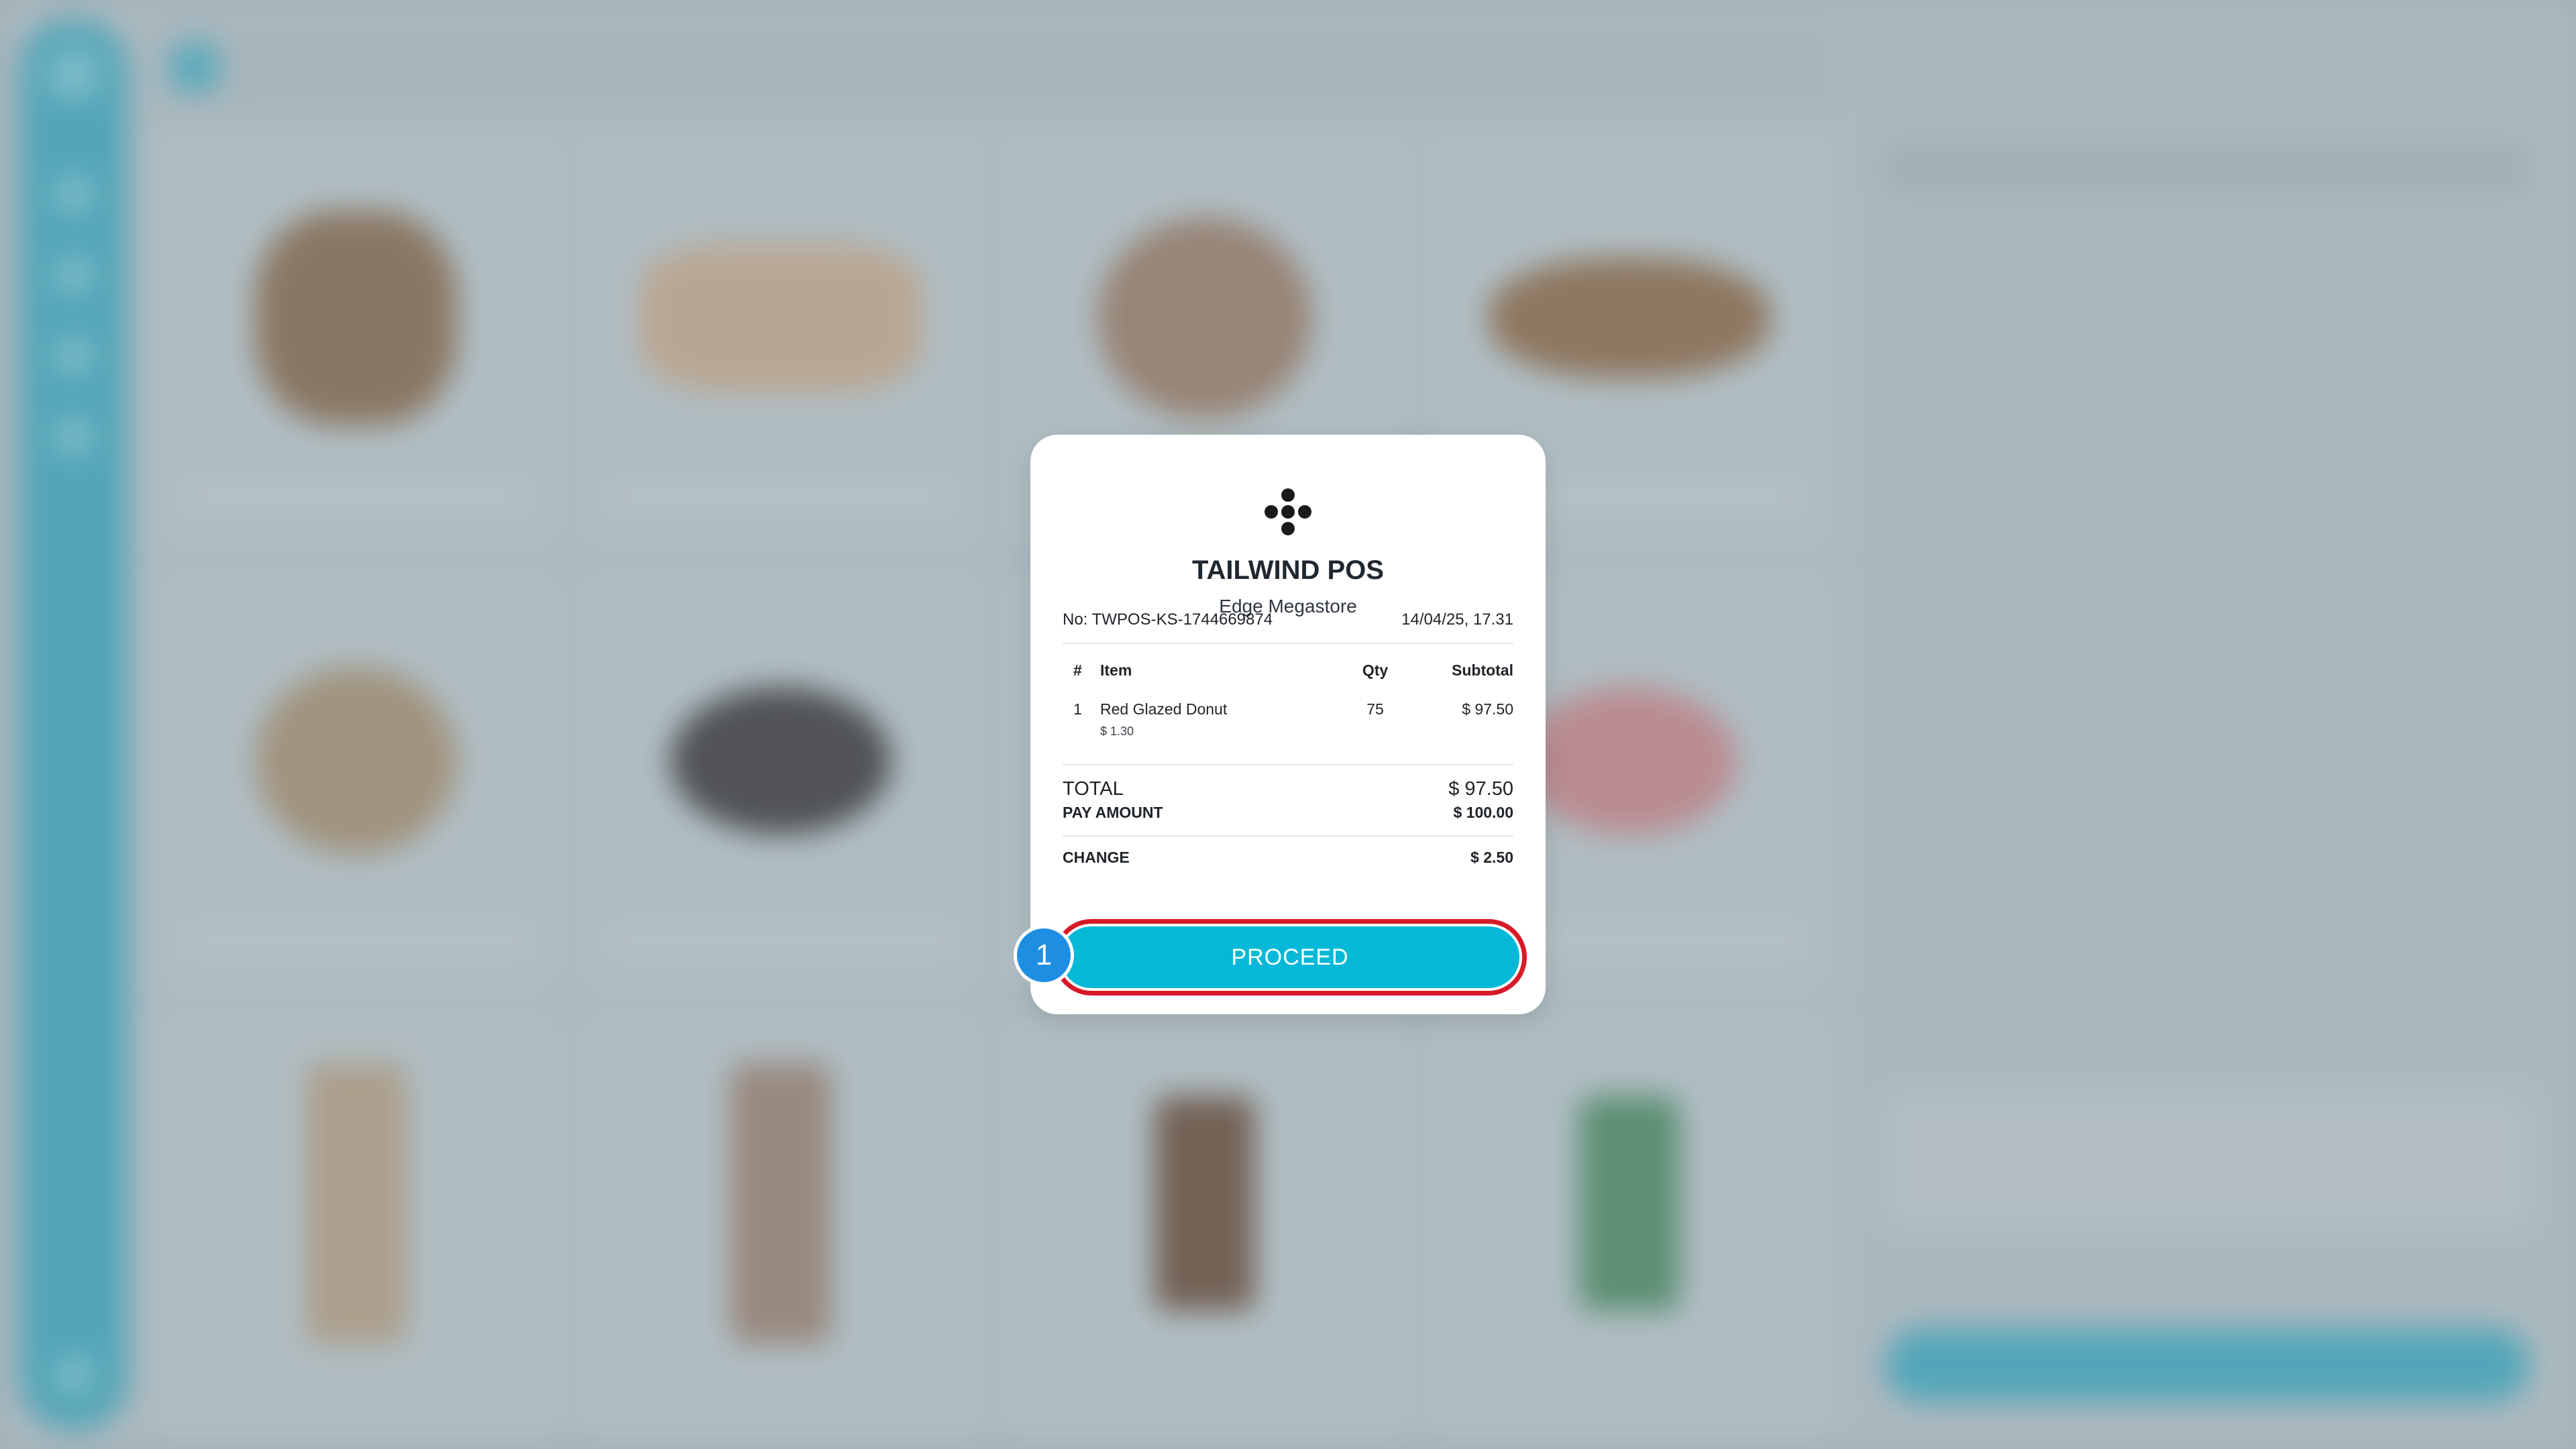 This screenshot has height=1449, width=2576. What do you see at coordinates (1487, 709) in the screenshot?
I see `item-subtotal: $ 97.50` at bounding box center [1487, 709].